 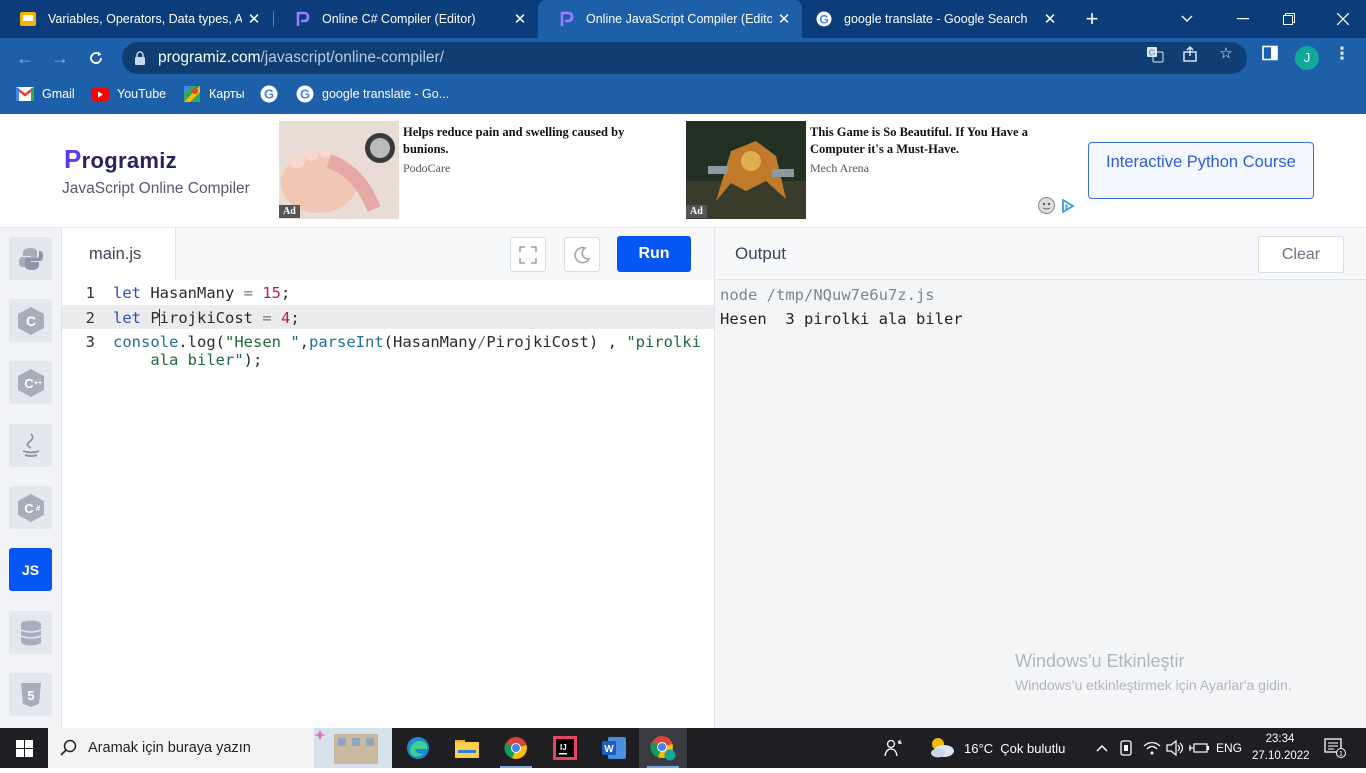 I want to click on weather-widget: 16°C Çok bulutlu, so click(x=996, y=748).